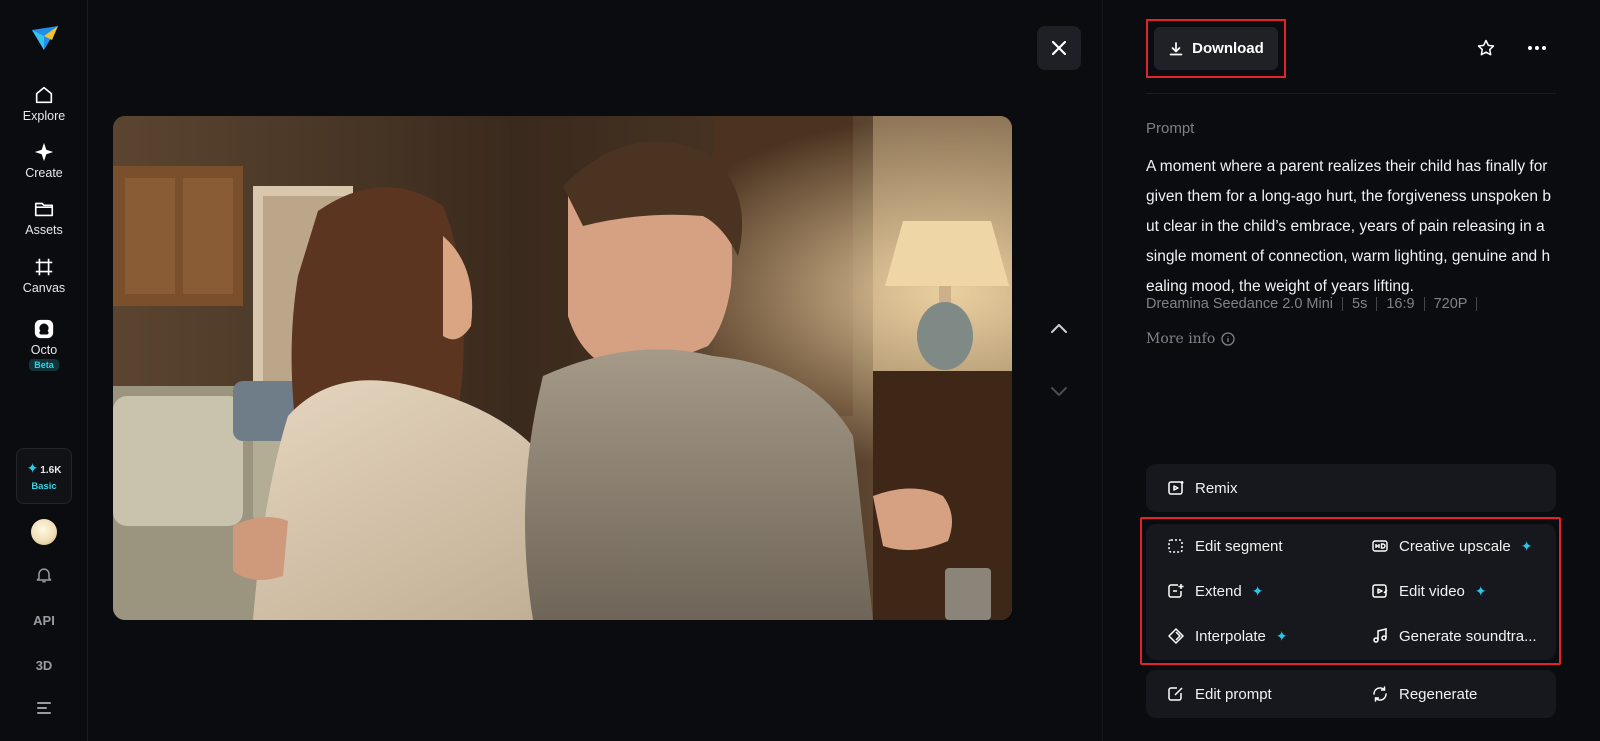 The image size is (1600, 741). I want to click on creative-upscale-button: Creative upscale ✦, so click(1451, 546).